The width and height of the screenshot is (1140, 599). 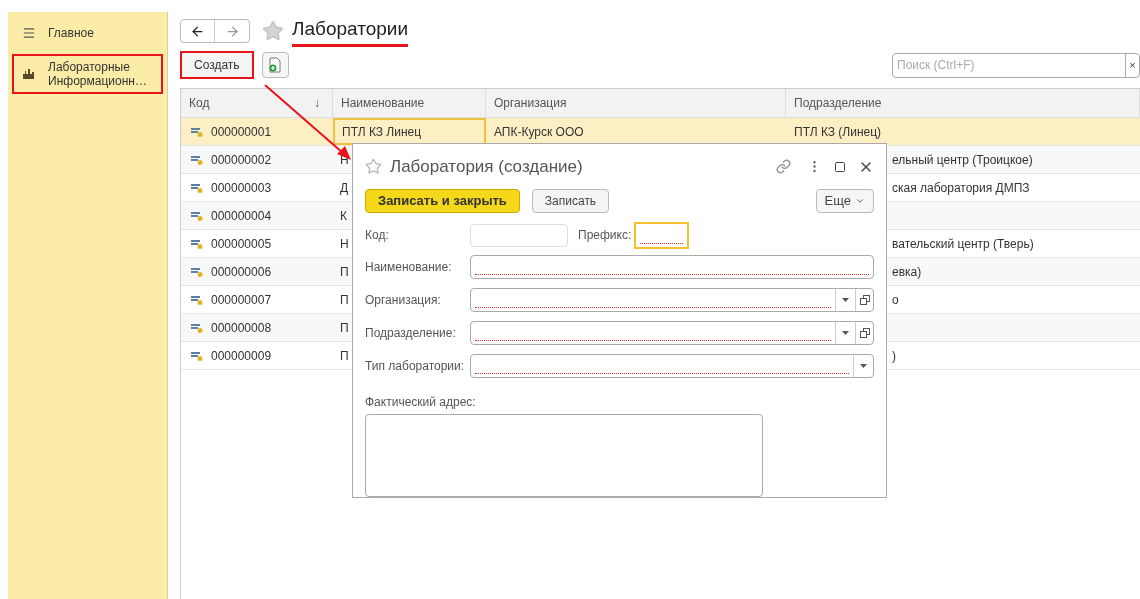 What do you see at coordinates (1132, 65) in the screenshot?
I see `clear-search-button: ×` at bounding box center [1132, 65].